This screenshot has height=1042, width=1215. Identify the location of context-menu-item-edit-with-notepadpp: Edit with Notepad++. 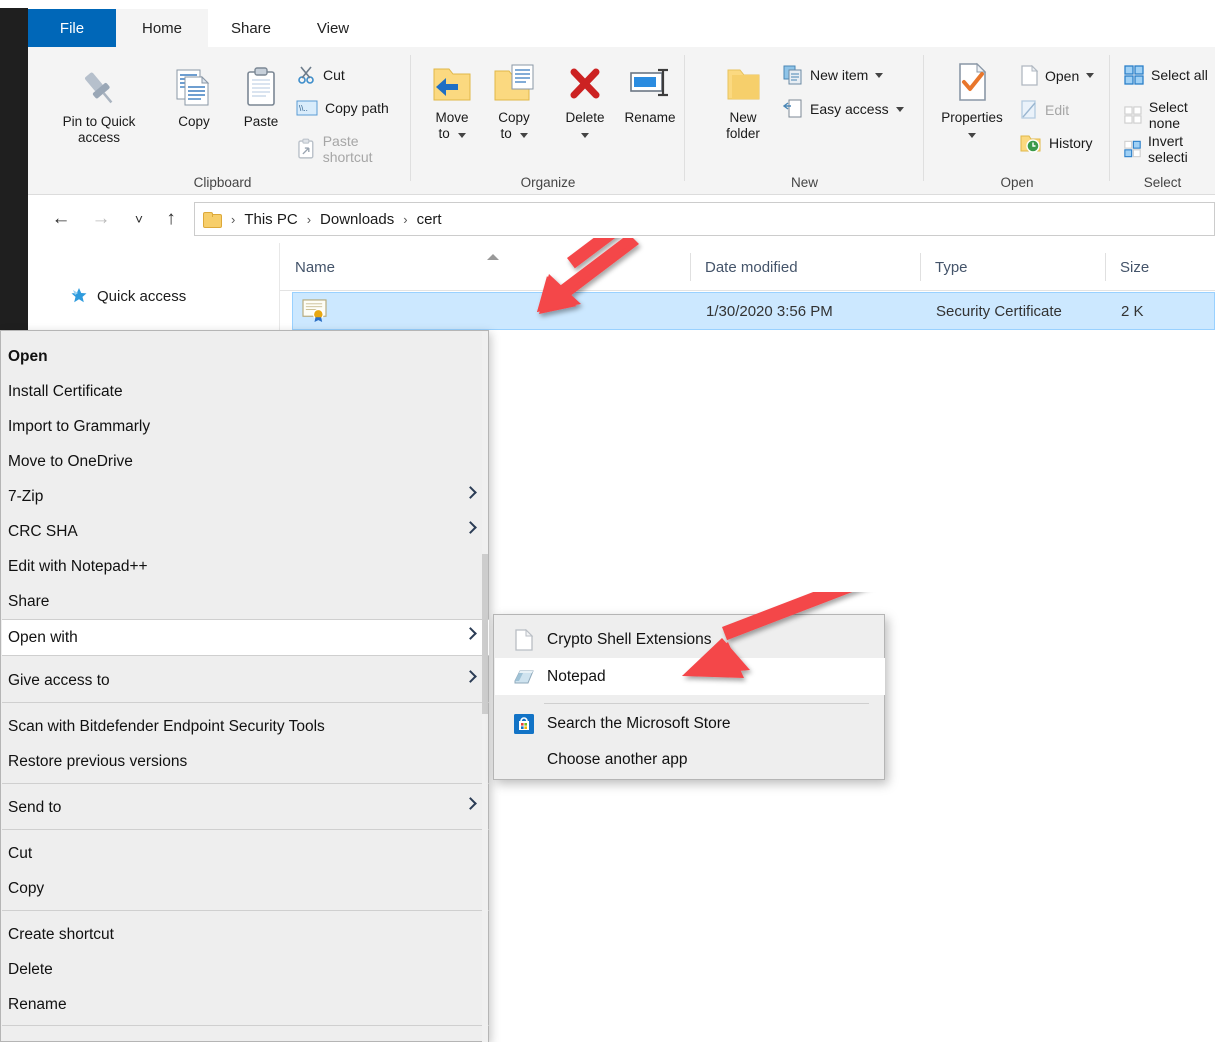
(245, 566).